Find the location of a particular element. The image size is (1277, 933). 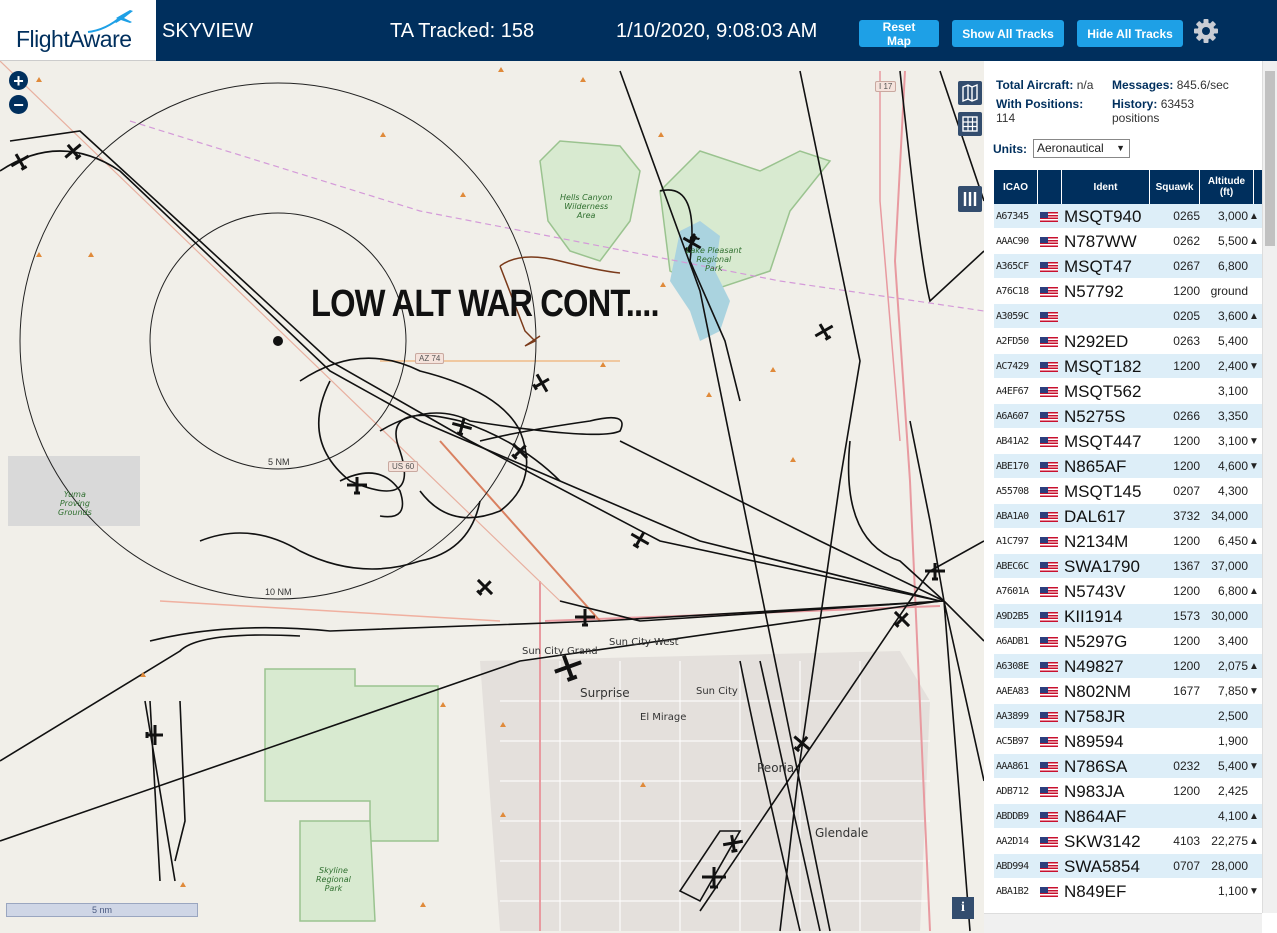

cell-ident: N2134M is located at coordinates (1096, 541).